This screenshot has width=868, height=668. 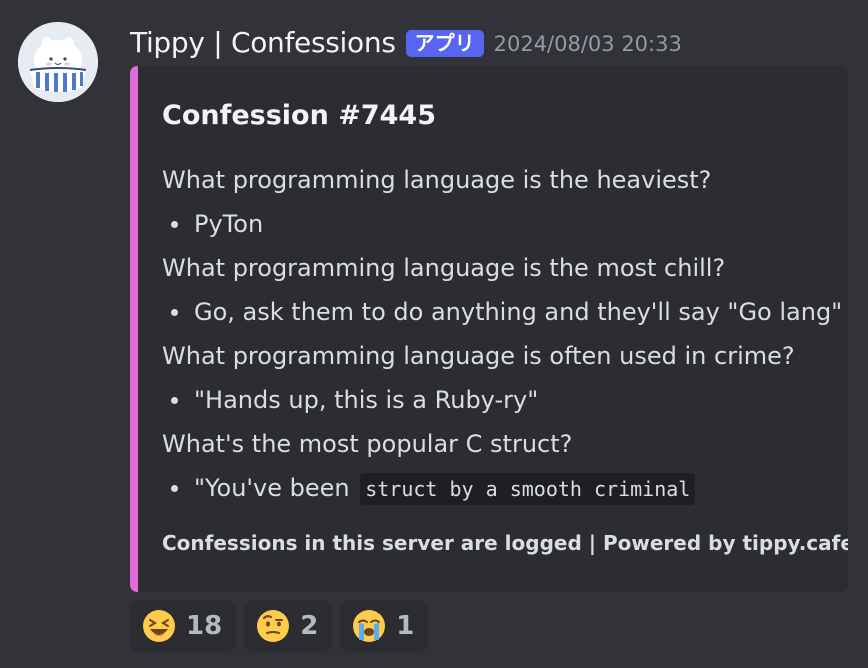 I want to click on answer-text: "You've been, so click(x=272, y=488).